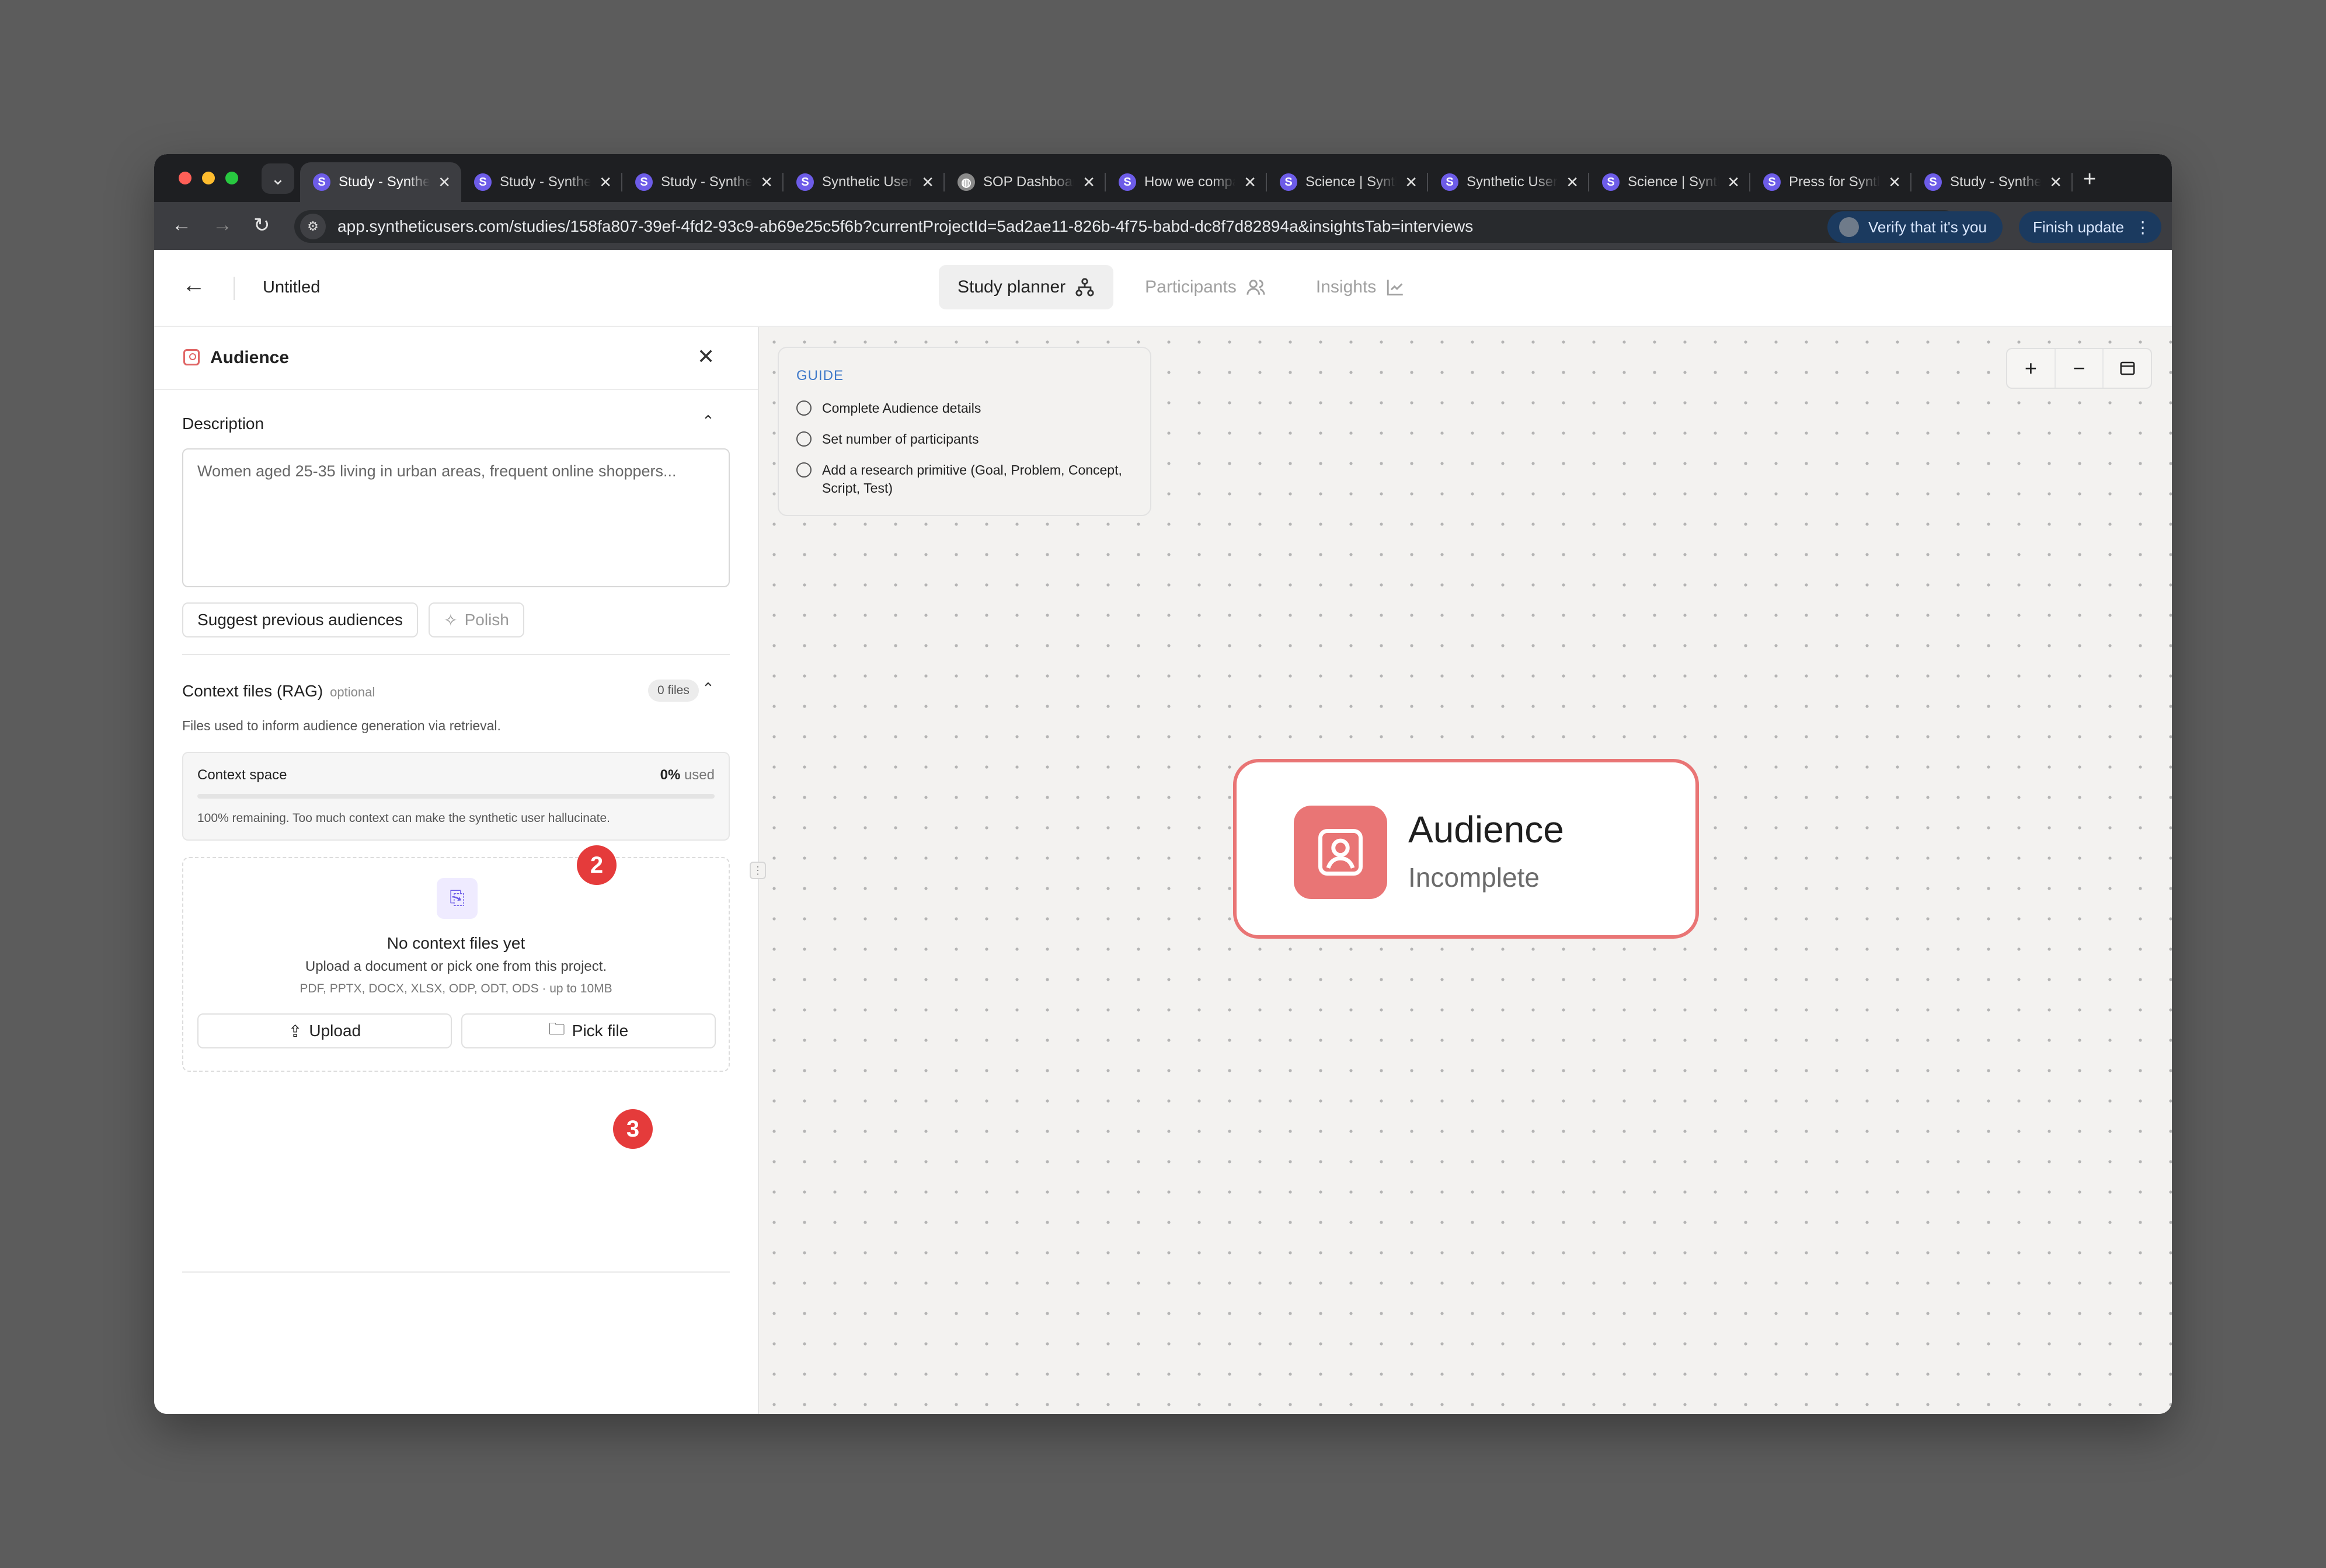 The width and height of the screenshot is (2326, 1568). I want to click on audience-node: Audience Incomplete, so click(1466, 849).